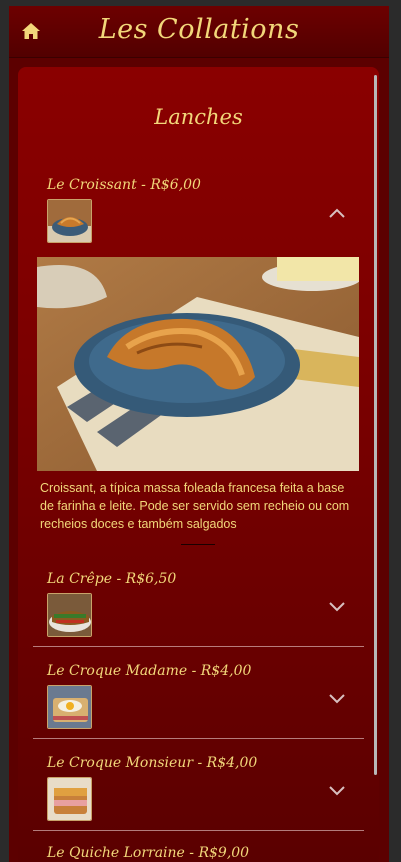 The height and width of the screenshot is (862, 401). Describe the element at coordinates (152, 763) in the screenshot. I see `item-name: Le Croque Monsieur - R$4,00` at that location.